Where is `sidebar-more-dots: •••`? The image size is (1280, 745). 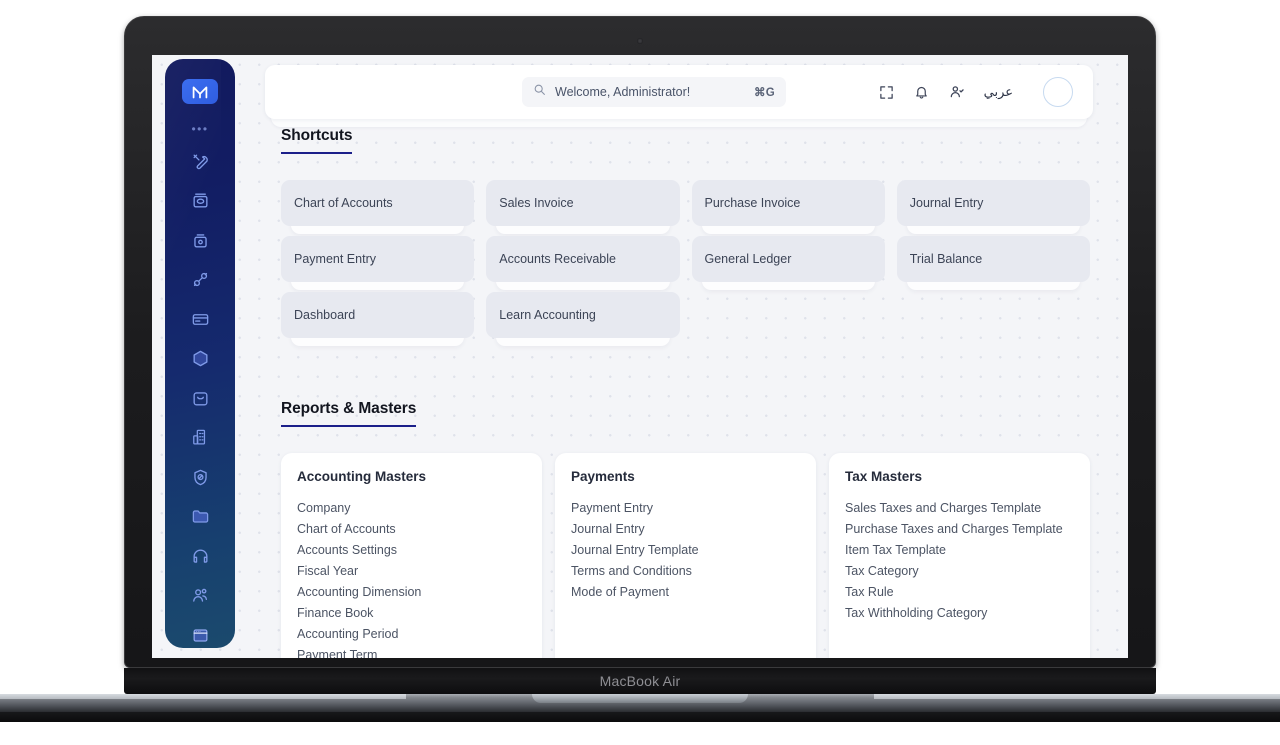 sidebar-more-dots: ••• is located at coordinates (199, 129).